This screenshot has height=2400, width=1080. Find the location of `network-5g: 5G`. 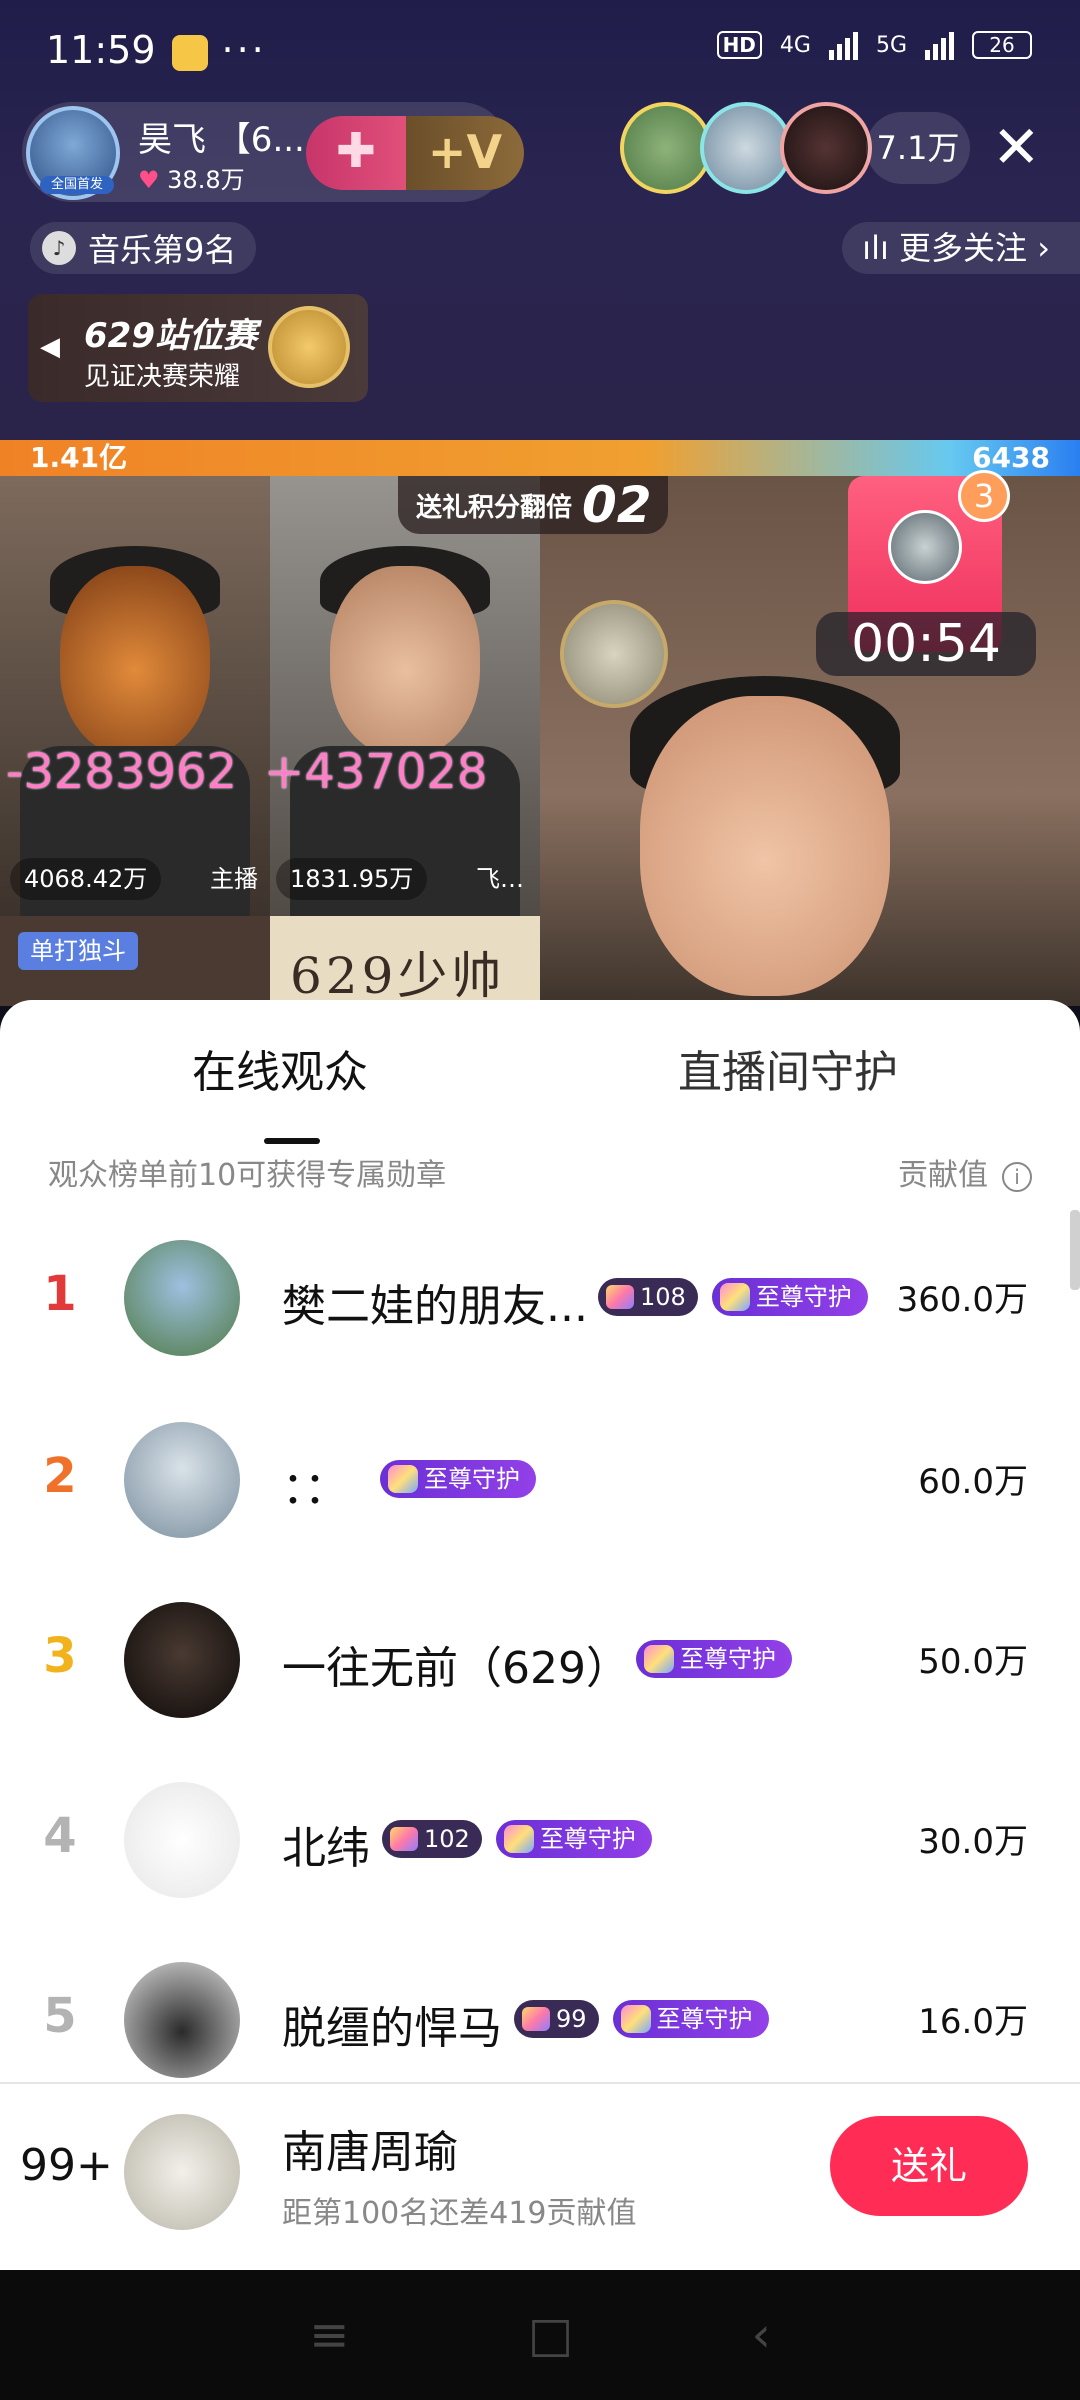

network-5g: 5G is located at coordinates (891, 45).